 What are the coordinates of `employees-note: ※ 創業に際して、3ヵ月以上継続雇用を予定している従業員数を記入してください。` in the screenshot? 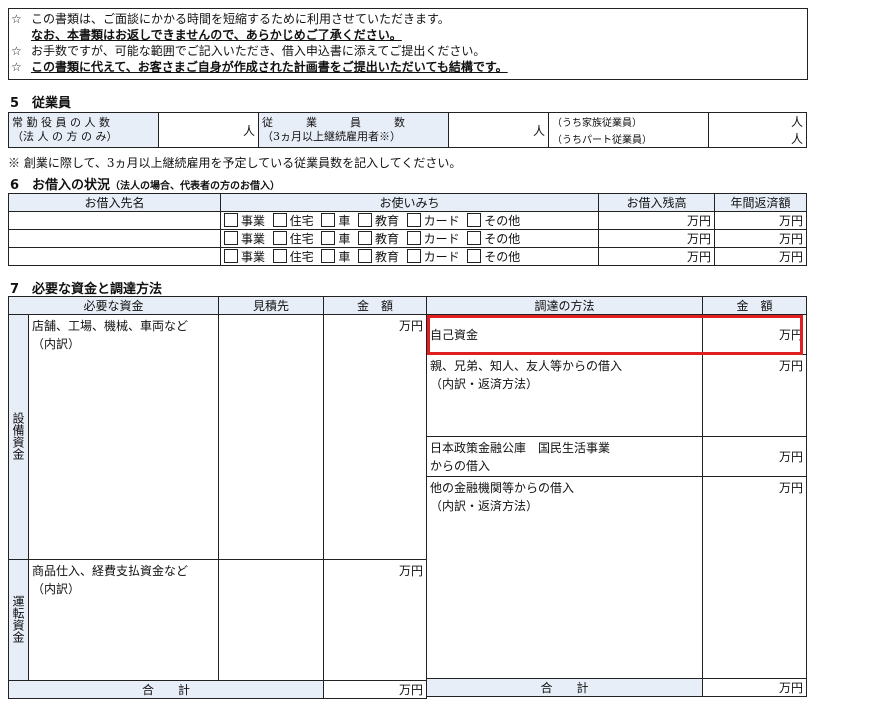 It's located at (235, 163).